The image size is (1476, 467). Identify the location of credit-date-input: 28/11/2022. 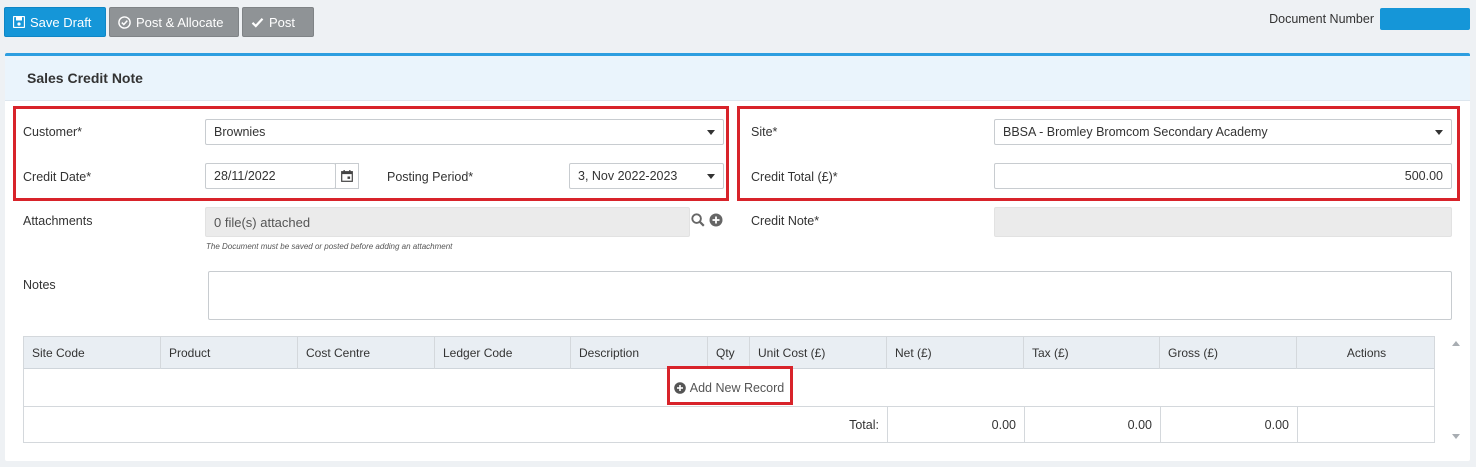
(270, 176).